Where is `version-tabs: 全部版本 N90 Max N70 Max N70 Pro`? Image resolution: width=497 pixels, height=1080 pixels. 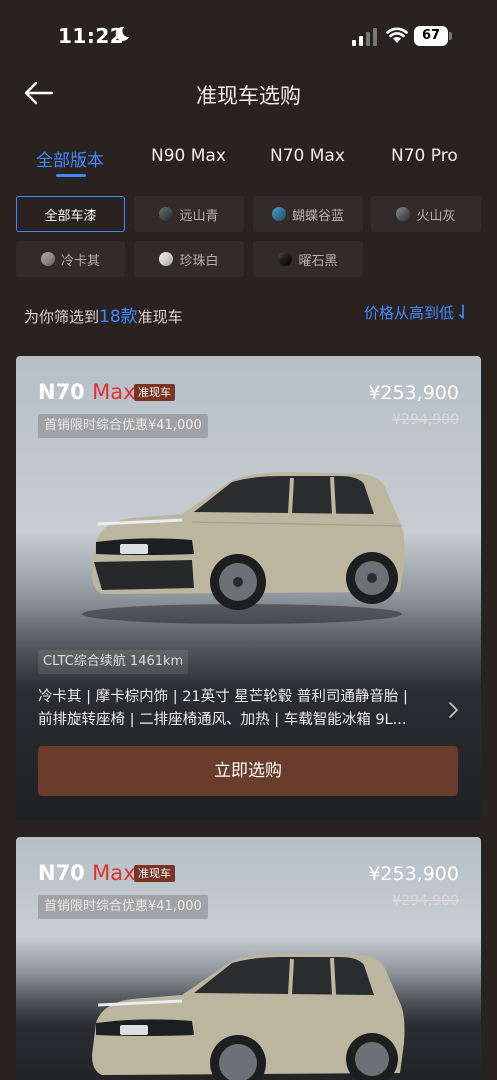
version-tabs: 全部版本 N90 Max N70 Max N70 Pro is located at coordinates (248, 160).